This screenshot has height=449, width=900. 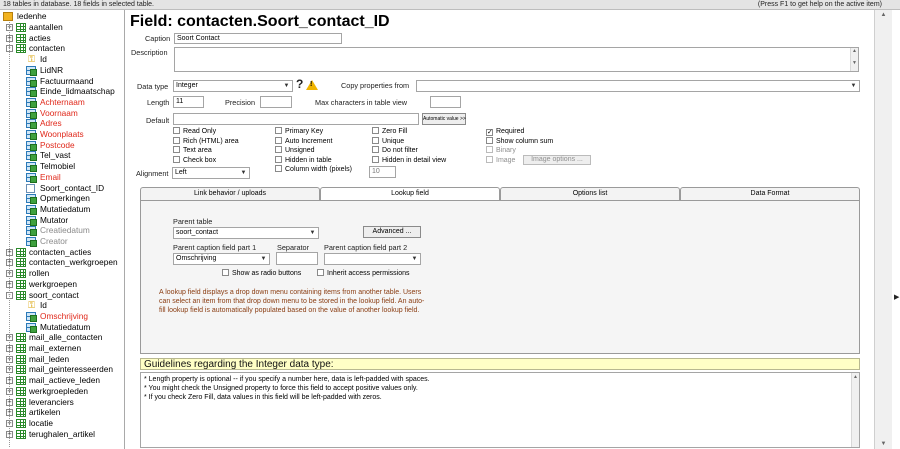 What do you see at coordinates (883, 229) in the screenshot?
I see `main-scrollbar: ▲ ▼` at bounding box center [883, 229].